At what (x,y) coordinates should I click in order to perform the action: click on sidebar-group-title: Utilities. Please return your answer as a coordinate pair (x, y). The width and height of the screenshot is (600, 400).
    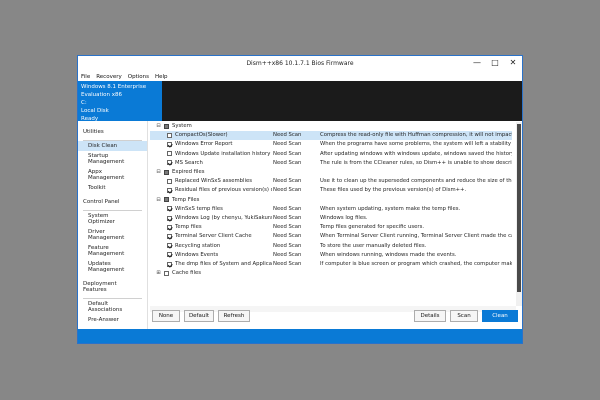
    Looking at the image, I should click on (93, 132).